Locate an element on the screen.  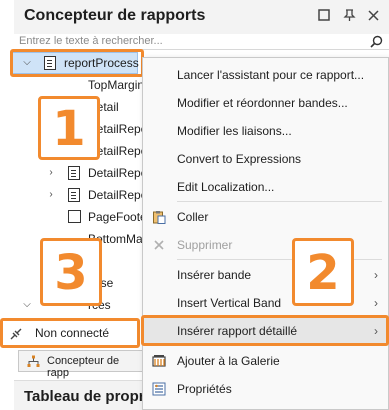
delete-icon is located at coordinates (159, 245).